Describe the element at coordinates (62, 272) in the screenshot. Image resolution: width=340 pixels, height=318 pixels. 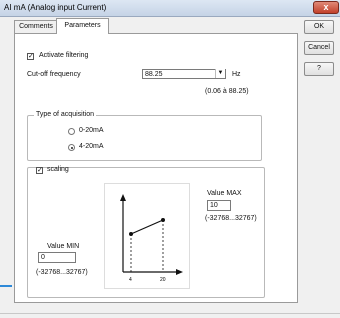
I see `value-min-range: (-32768...32767)` at that location.